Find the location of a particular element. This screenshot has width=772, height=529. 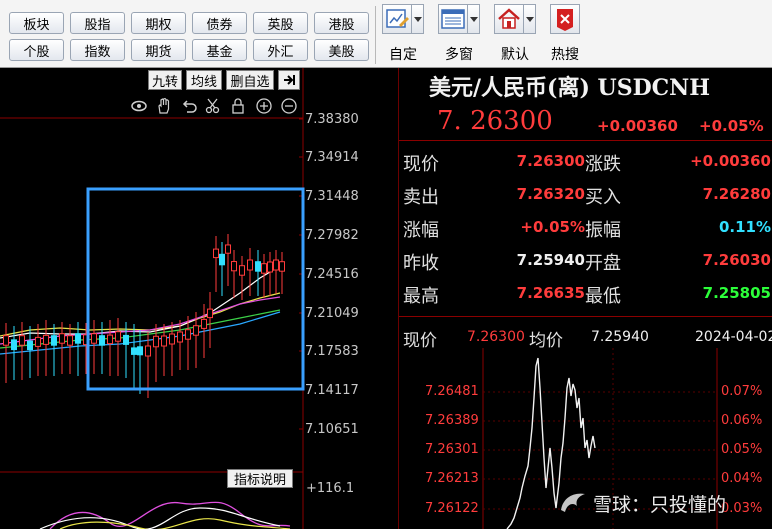

intraday-left-tick: 7.26213 is located at coordinates (452, 478).